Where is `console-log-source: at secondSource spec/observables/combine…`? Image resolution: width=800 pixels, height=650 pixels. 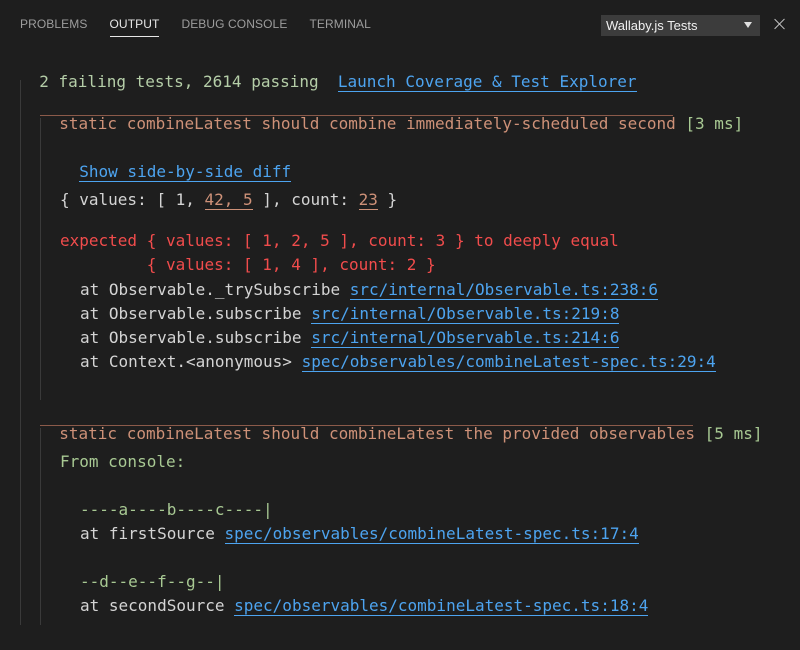 console-log-source: at secondSource spec/observables/combine… is located at coordinates (364, 606).